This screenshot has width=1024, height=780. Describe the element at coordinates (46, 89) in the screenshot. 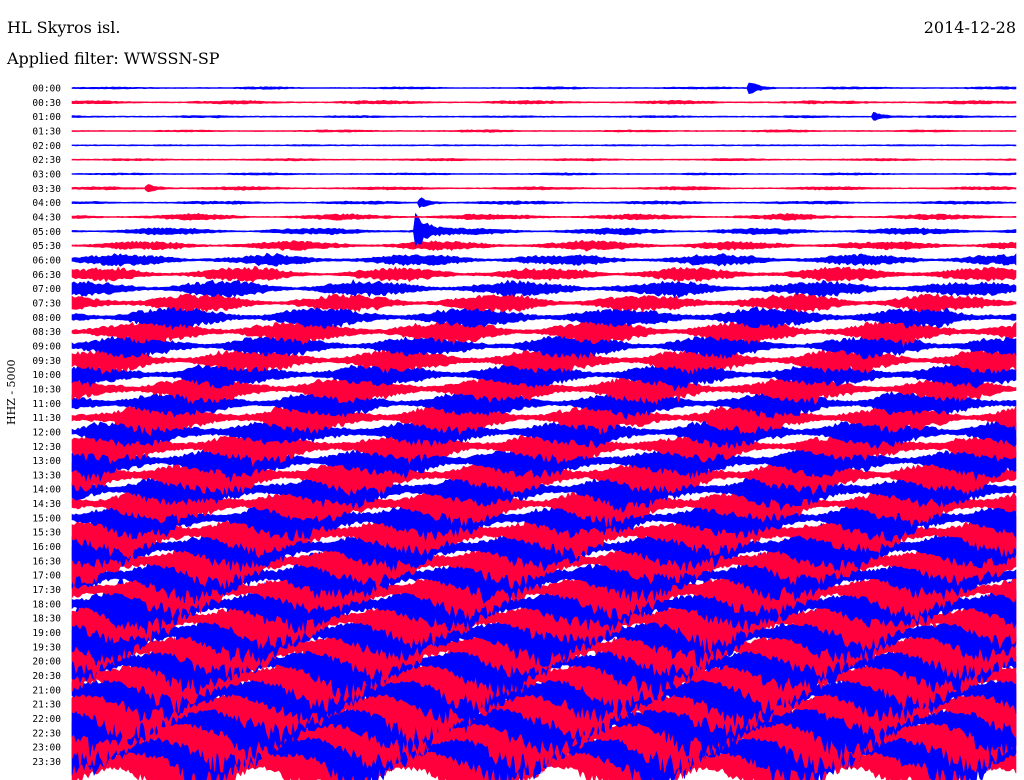

I see `y-tick-label: 00:00` at that location.